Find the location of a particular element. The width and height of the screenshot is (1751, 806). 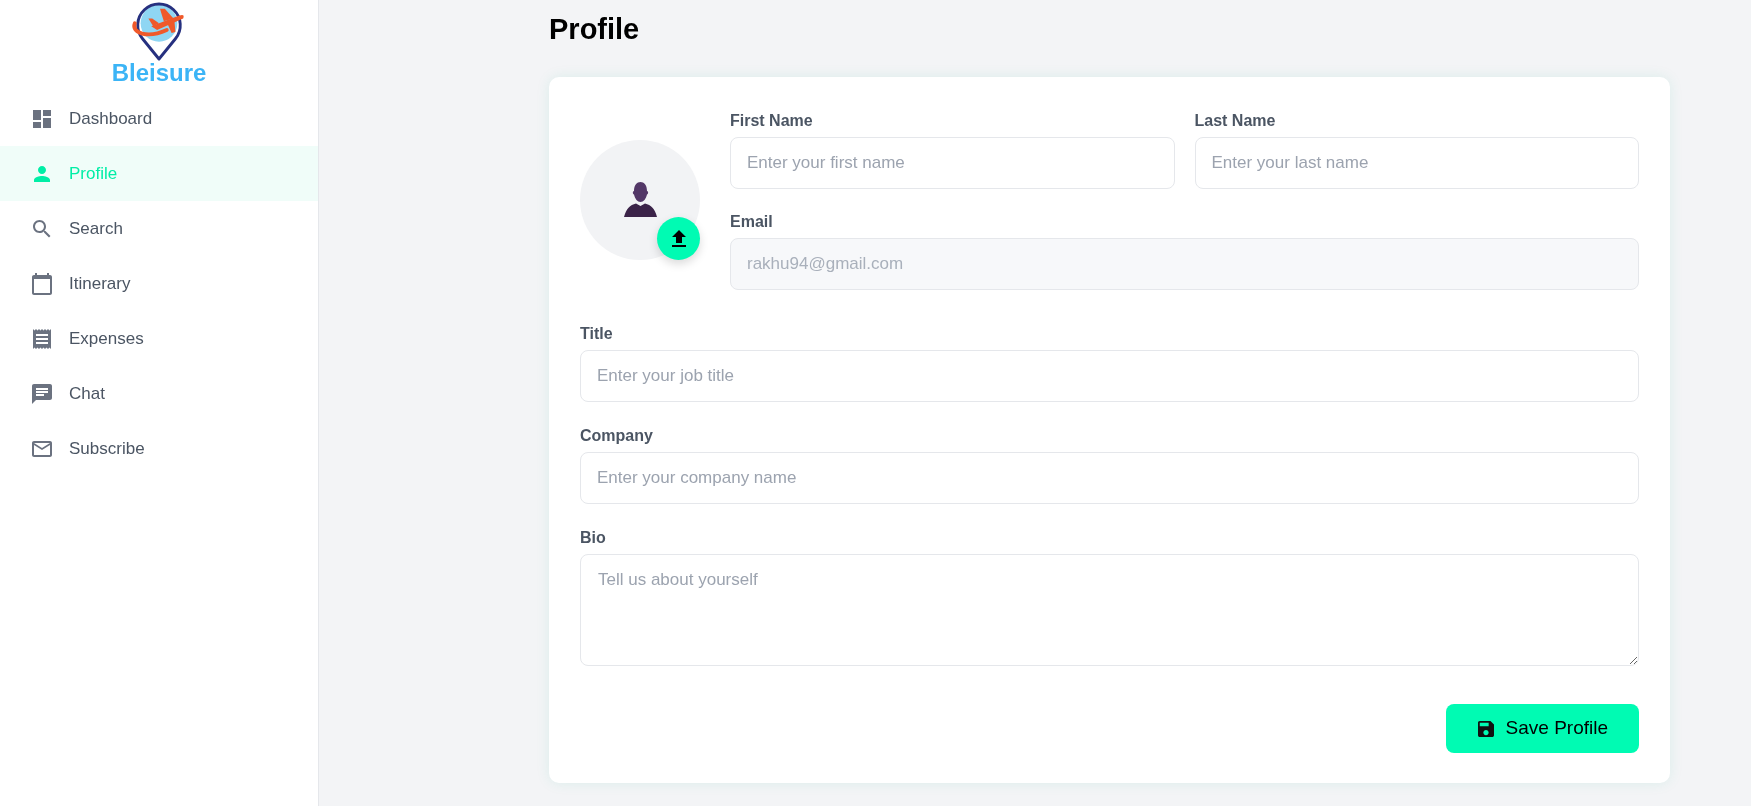

input-field: Enter your job title is located at coordinates (1109, 376).